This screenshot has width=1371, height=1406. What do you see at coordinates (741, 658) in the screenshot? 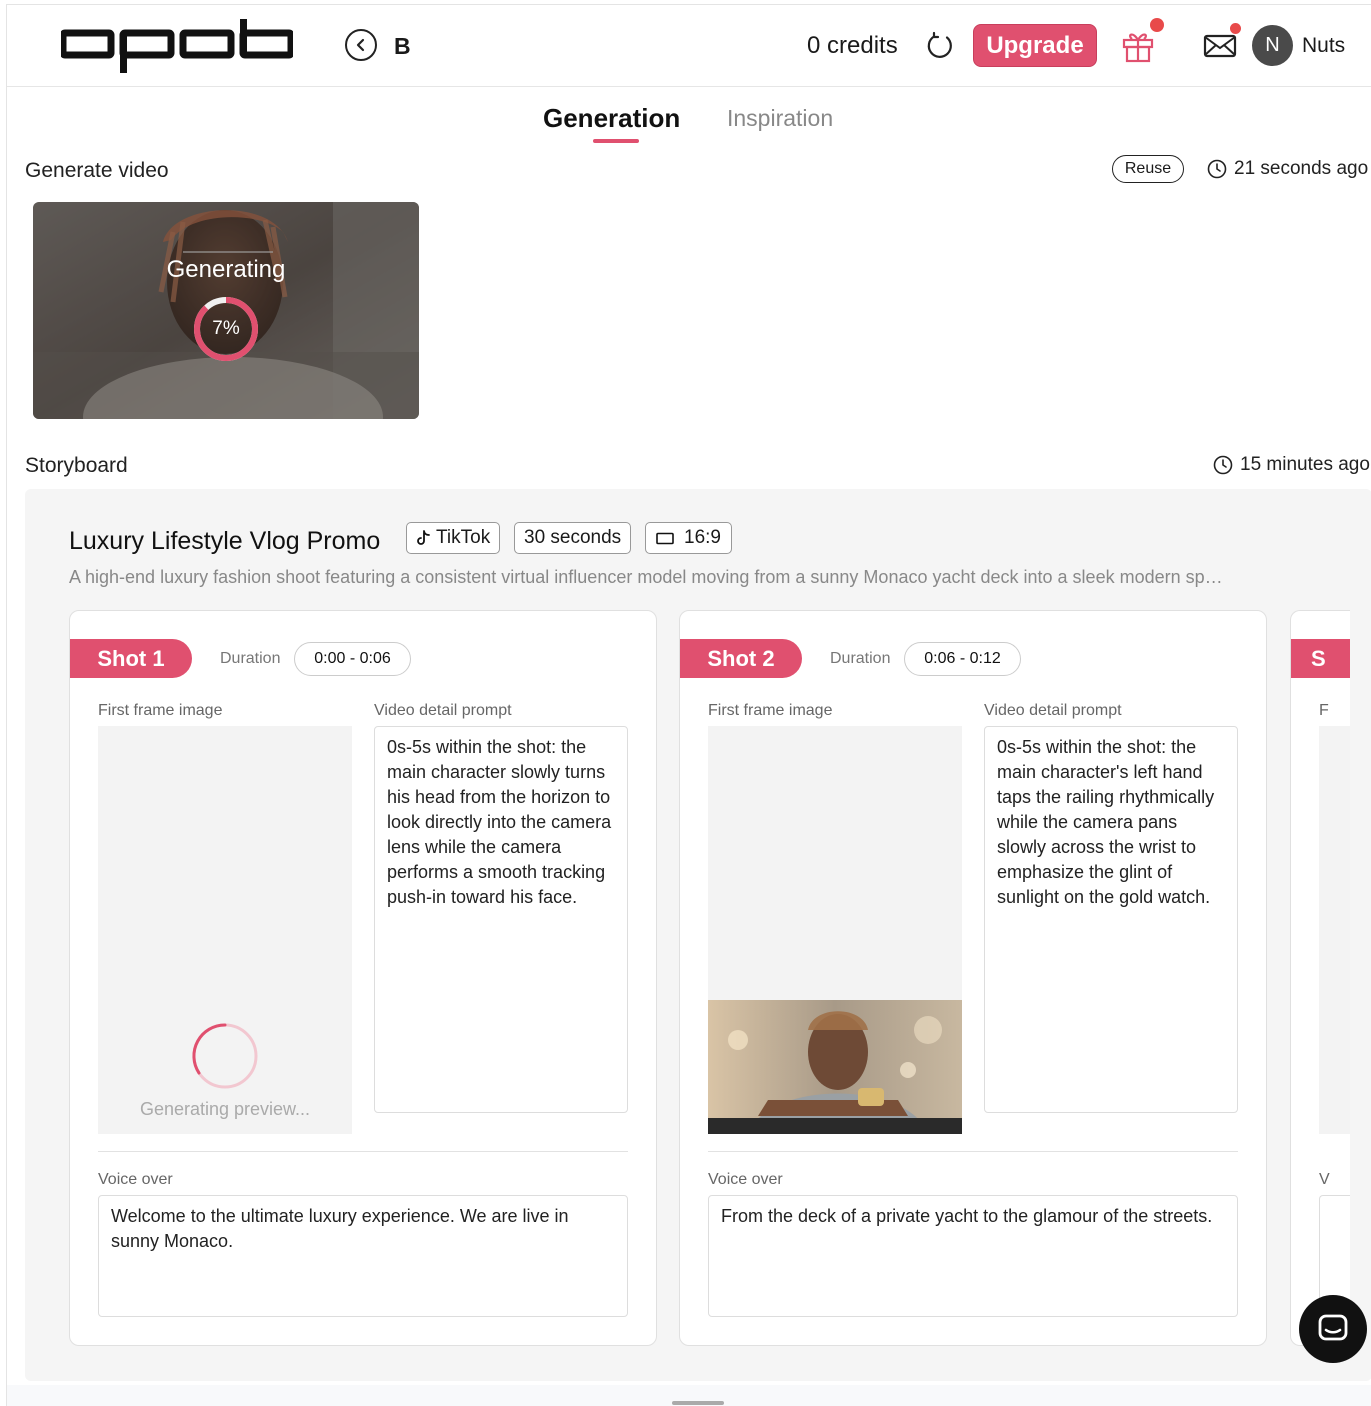
I see `shot-badge: Shot 2` at bounding box center [741, 658].